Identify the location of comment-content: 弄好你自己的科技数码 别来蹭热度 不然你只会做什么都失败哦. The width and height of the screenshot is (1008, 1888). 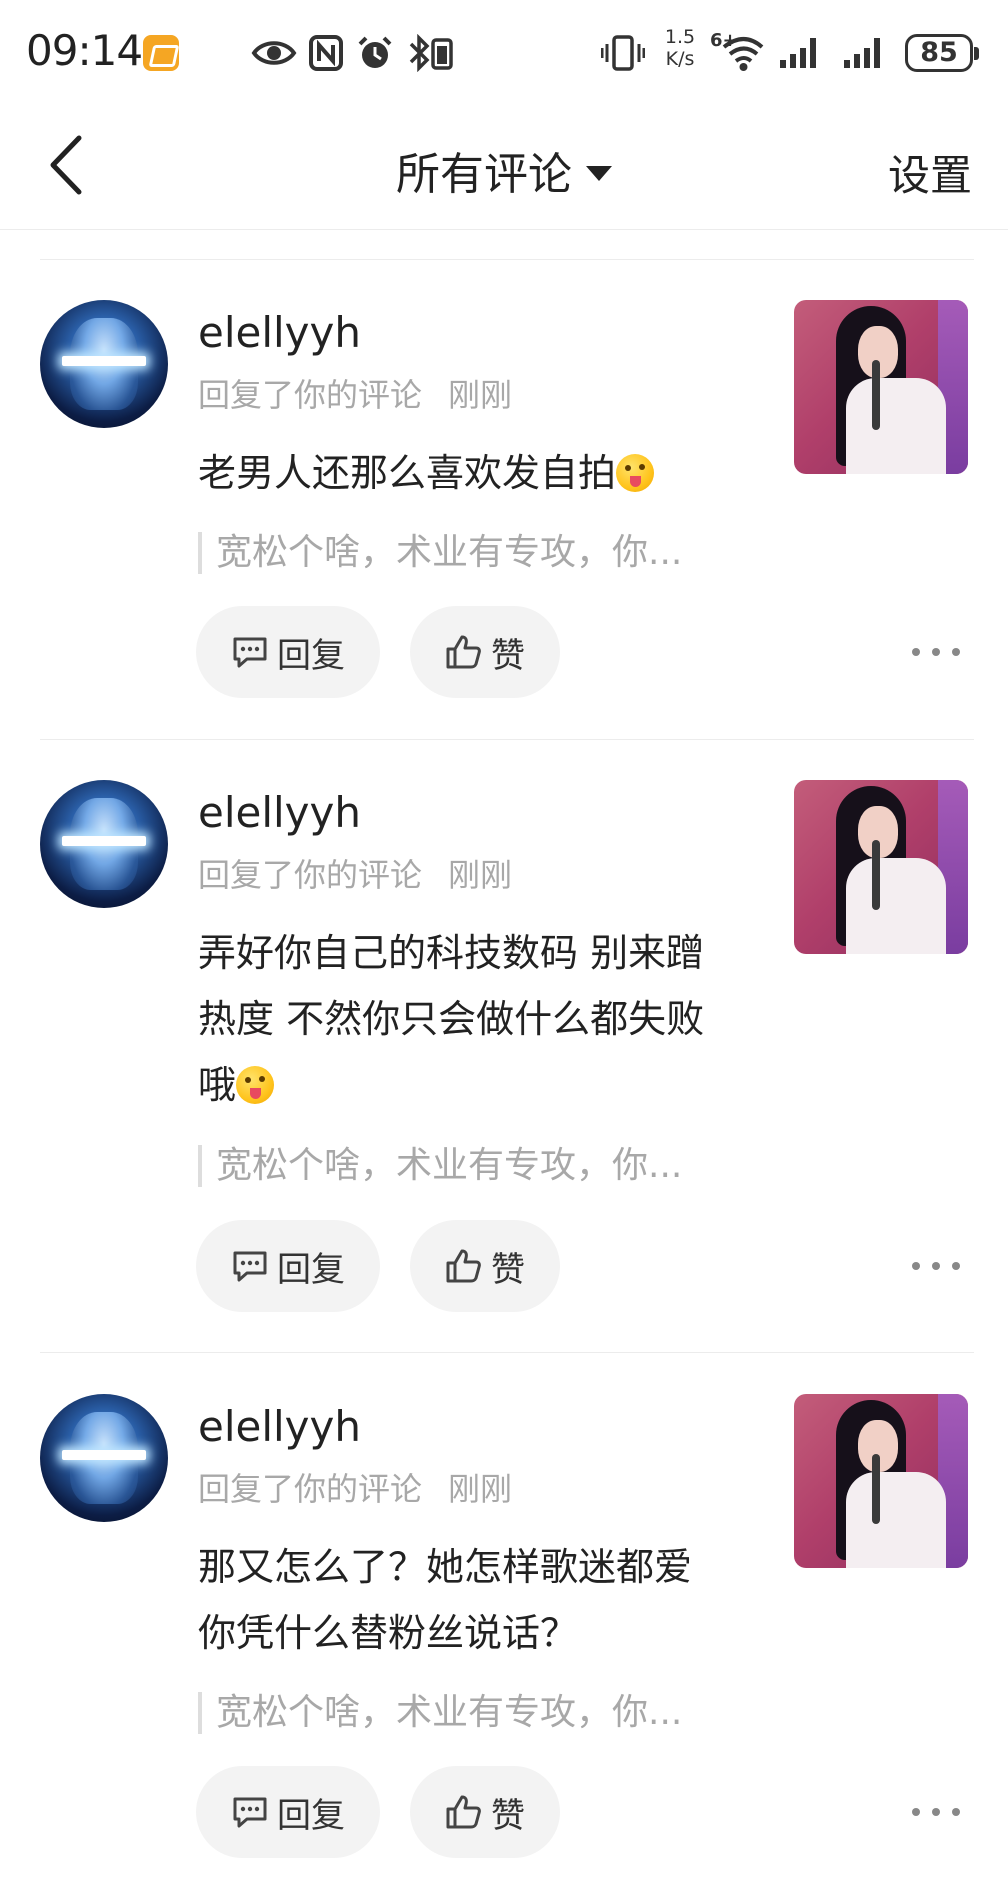
(468, 1019).